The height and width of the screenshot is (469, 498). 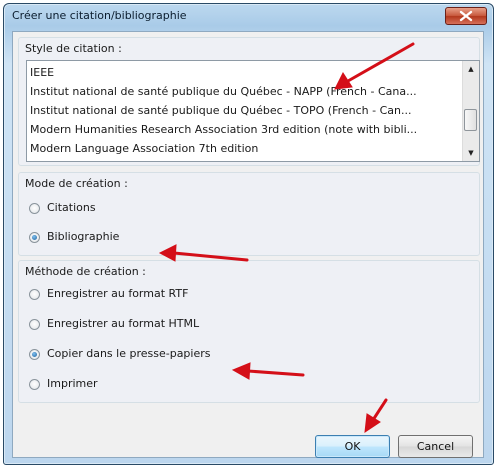 I want to click on close-button, so click(x=466, y=16).